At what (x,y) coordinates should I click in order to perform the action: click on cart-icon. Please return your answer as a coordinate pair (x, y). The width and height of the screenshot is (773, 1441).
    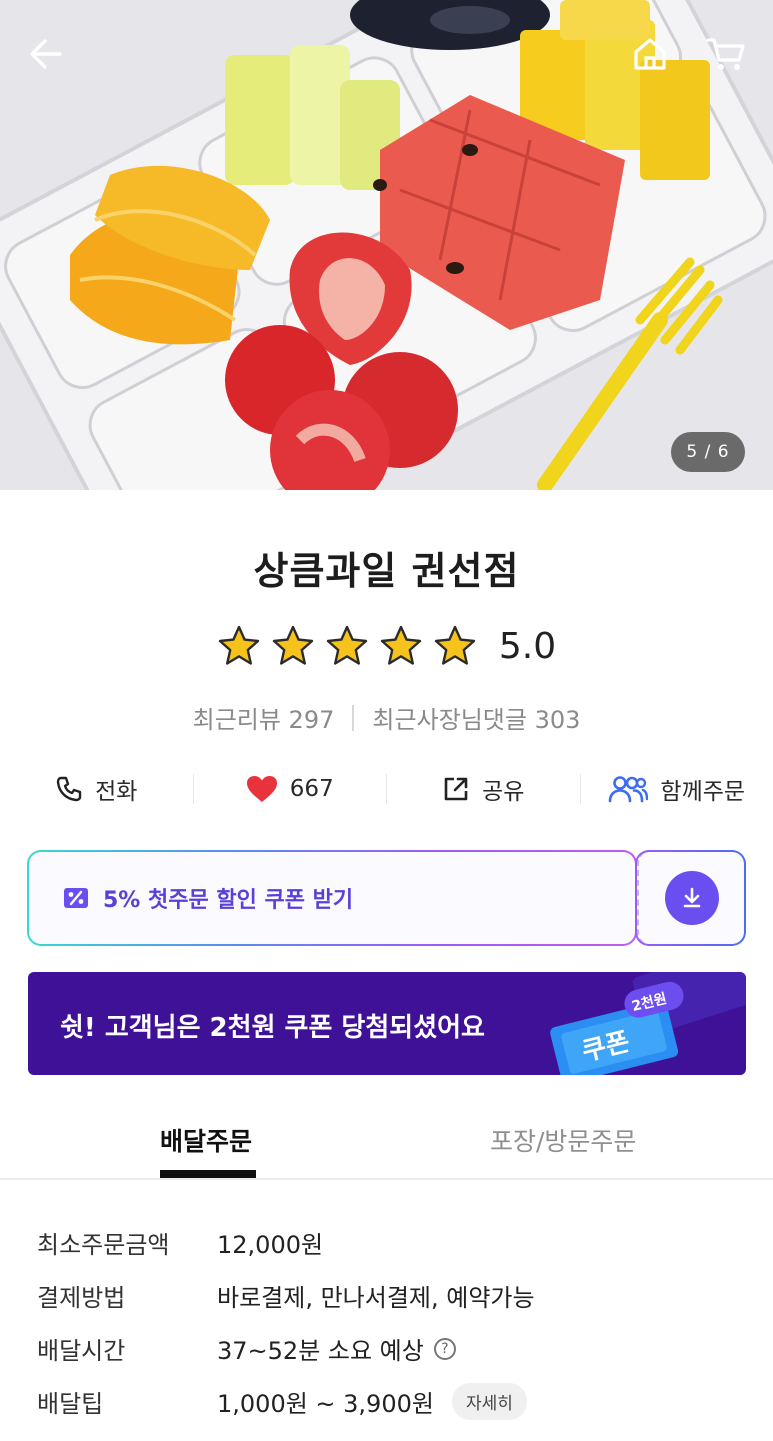
    Looking at the image, I should click on (725, 54).